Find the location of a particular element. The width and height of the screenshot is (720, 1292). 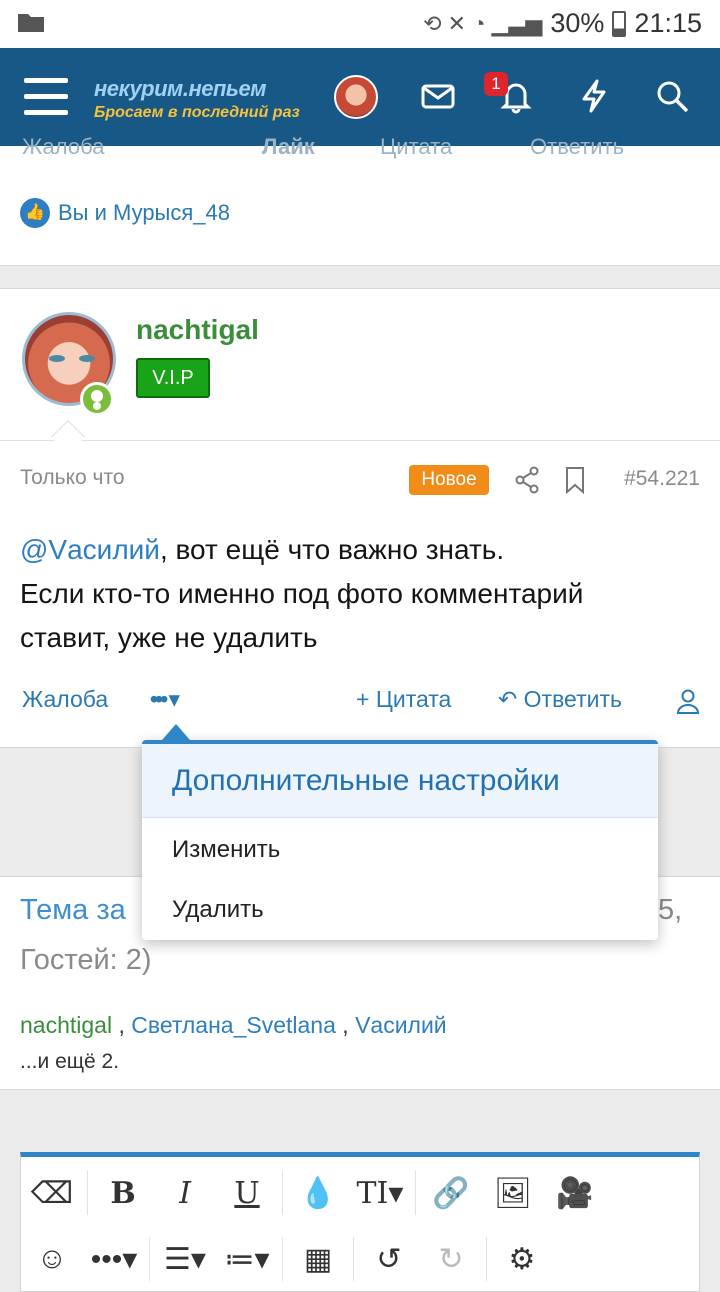

online-more: ...и ещё 2. is located at coordinates (70, 1061).